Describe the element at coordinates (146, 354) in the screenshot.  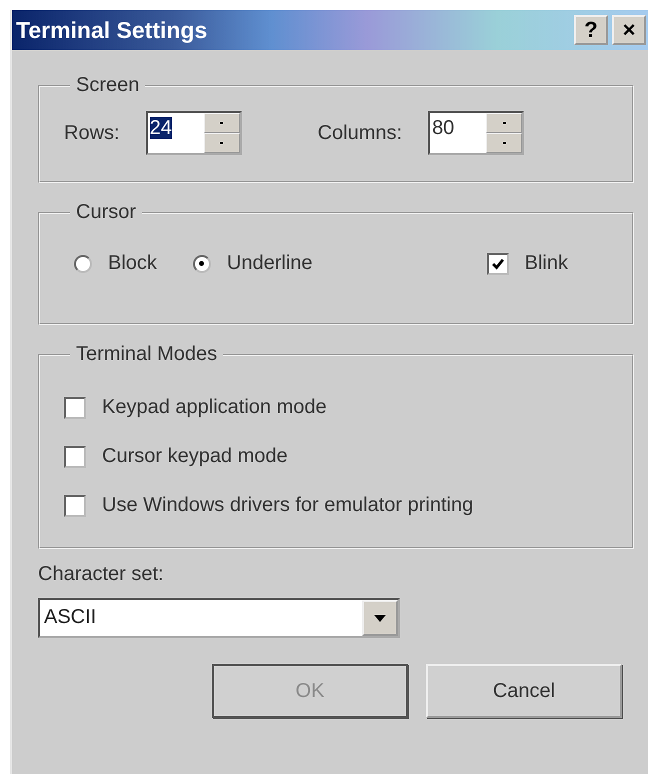
I see `group-title: Terminal Modes` at that location.